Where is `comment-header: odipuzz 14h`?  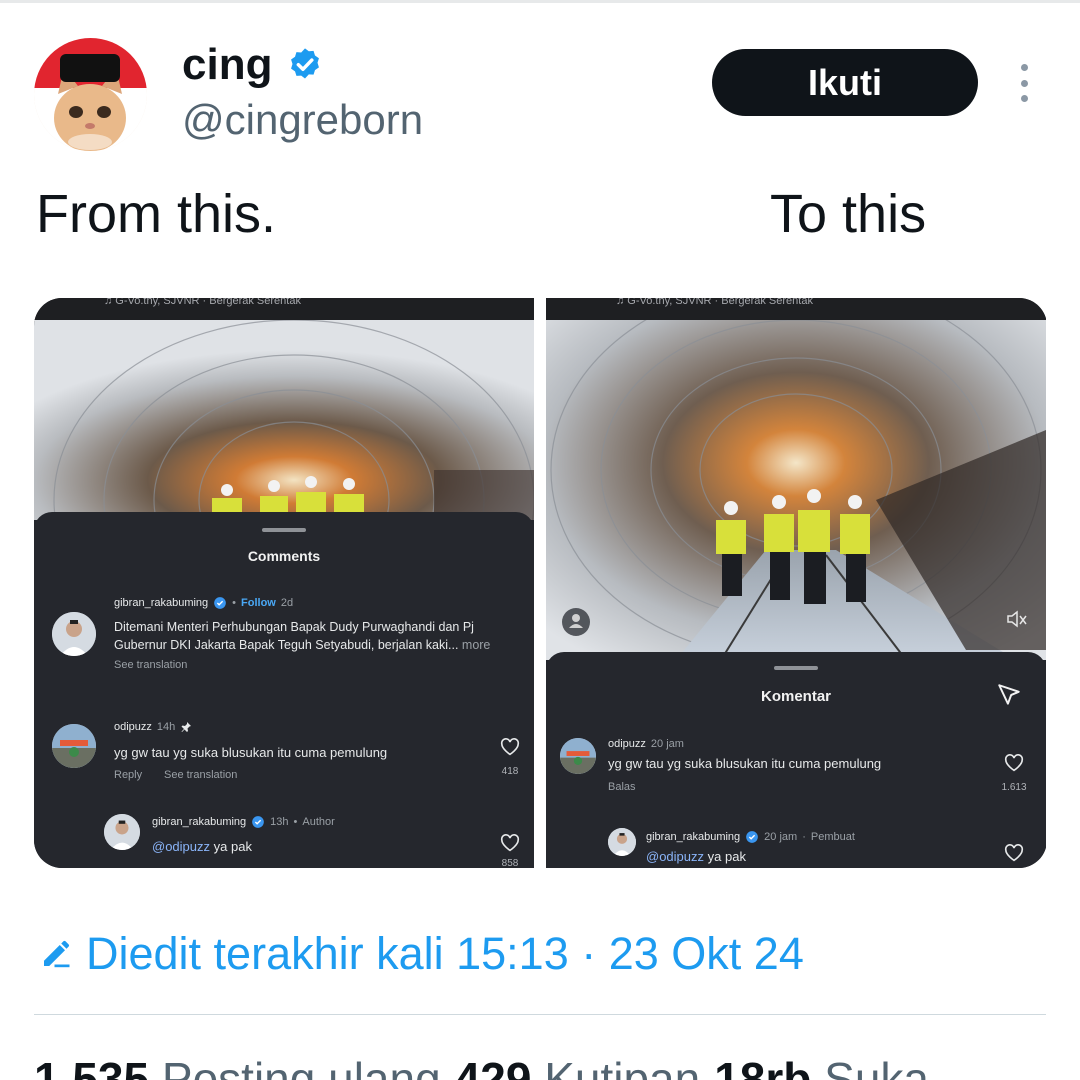
comment-header: odipuzz 14h is located at coordinates (153, 727).